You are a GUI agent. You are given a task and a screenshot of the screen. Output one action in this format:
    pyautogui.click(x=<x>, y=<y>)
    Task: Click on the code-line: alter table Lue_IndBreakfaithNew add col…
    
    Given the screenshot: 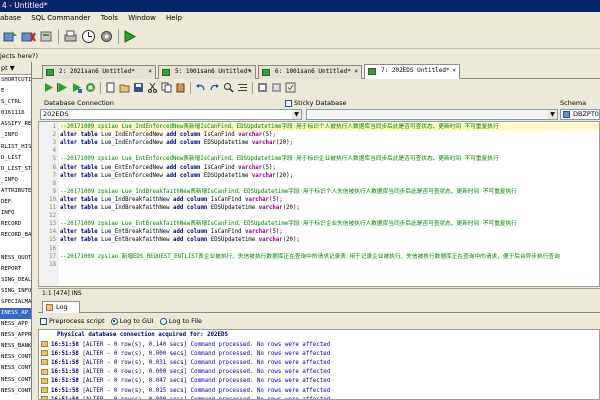 What is the action you would take?
    pyautogui.click(x=180, y=208)
    